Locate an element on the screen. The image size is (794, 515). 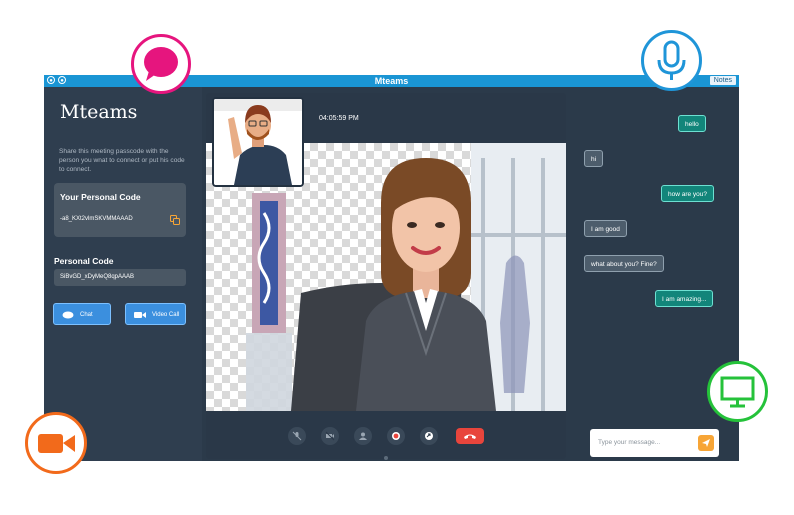
chat-button-label: Chat is located at coordinates (86, 315).